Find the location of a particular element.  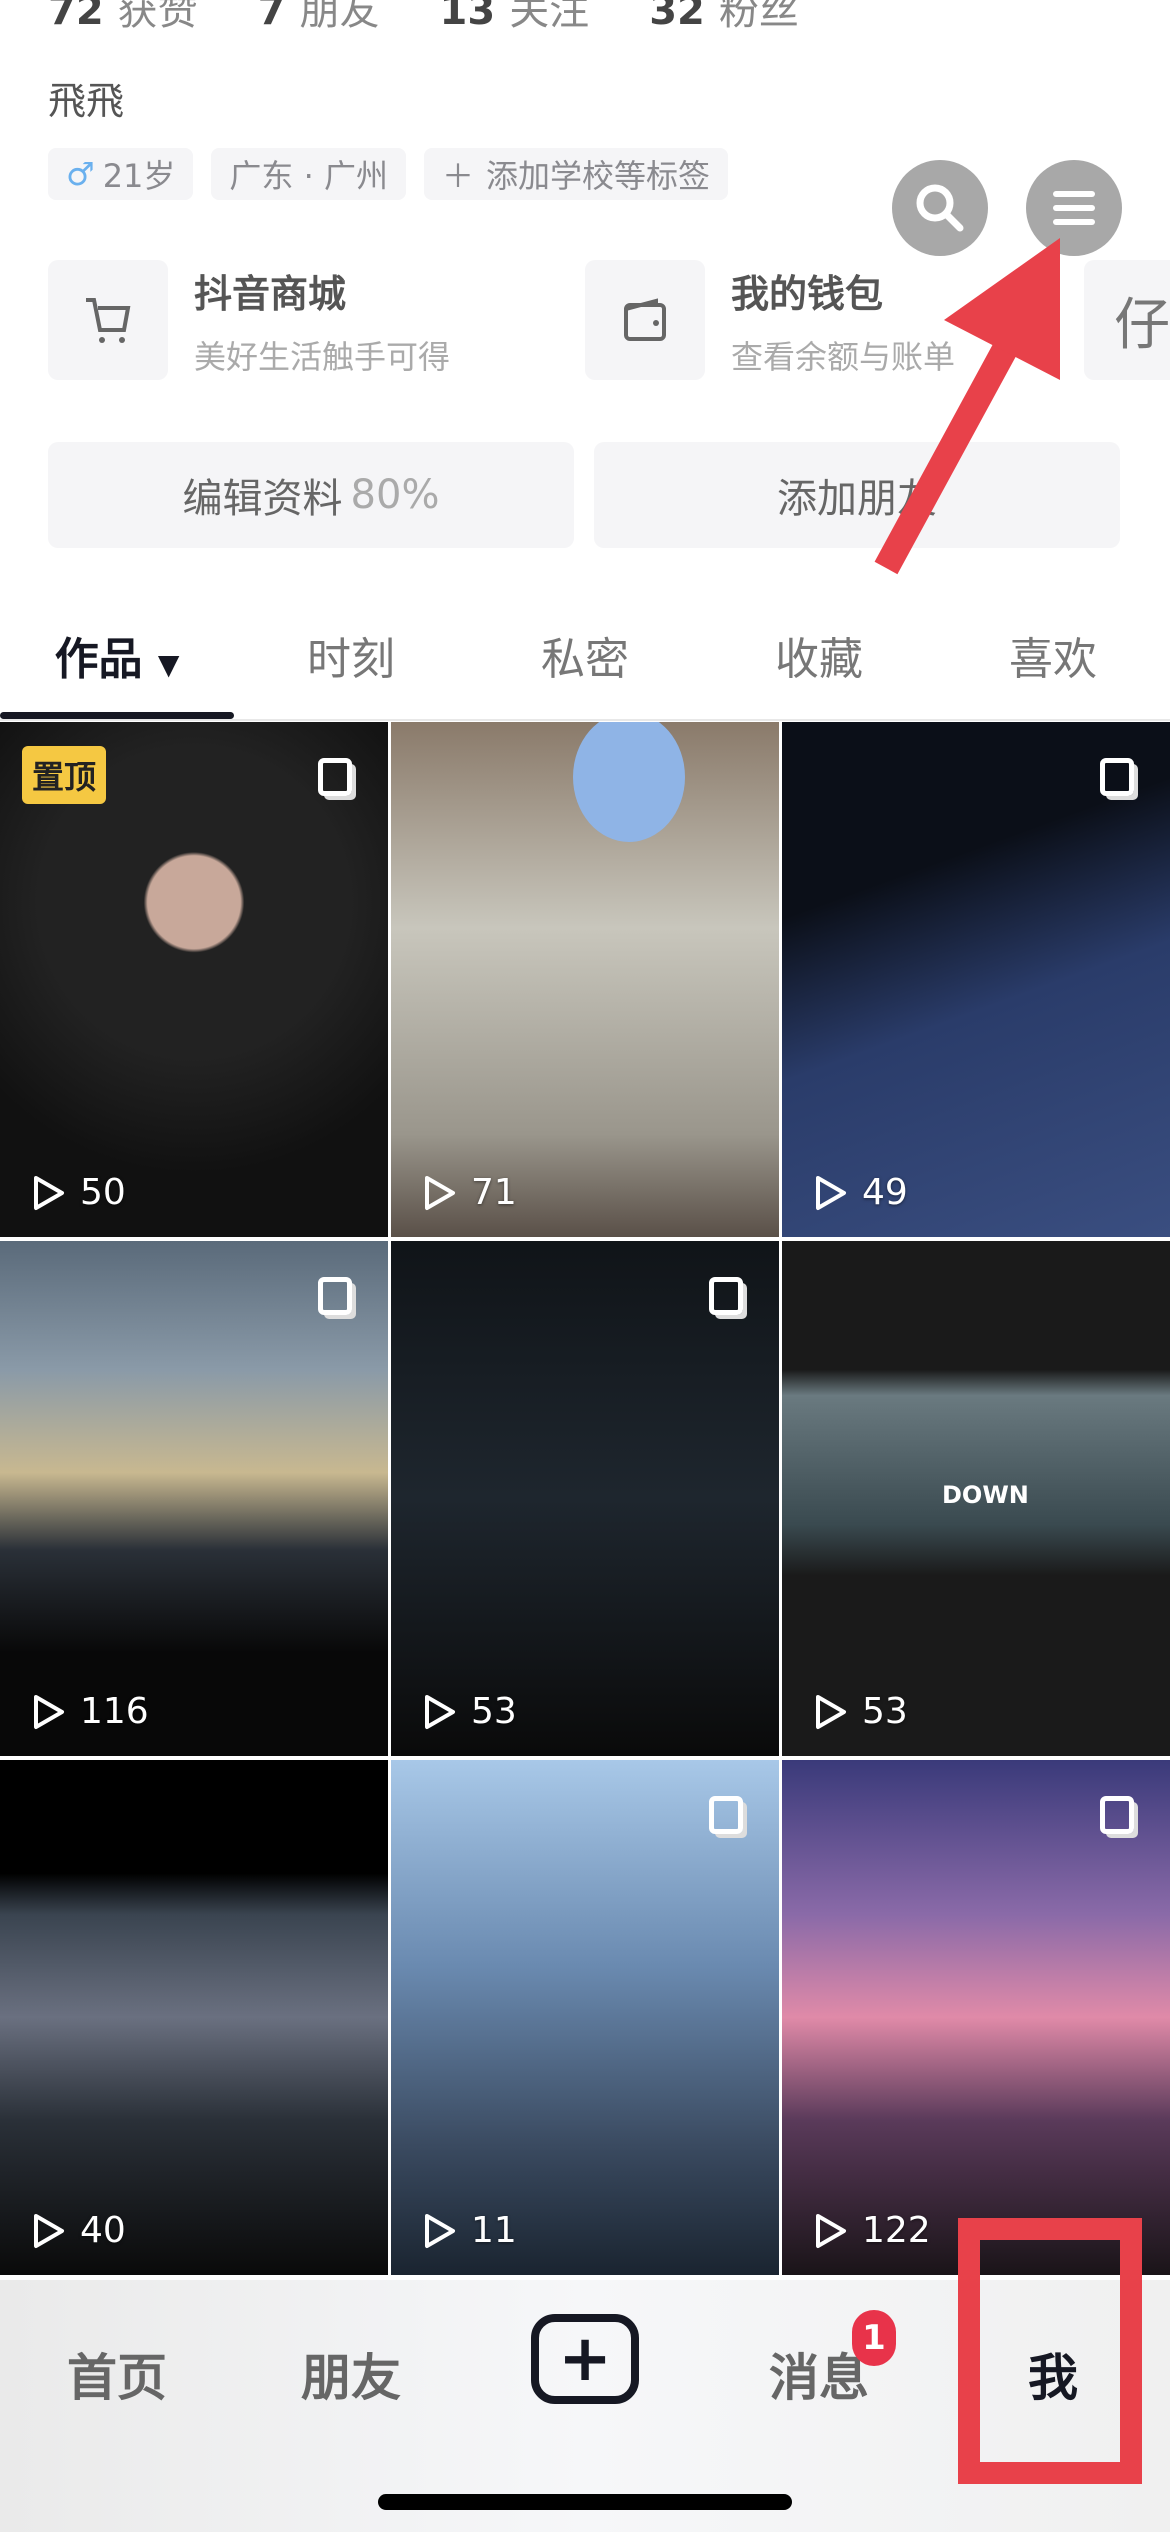

annotation-highlight-box is located at coordinates (1050, 2351).